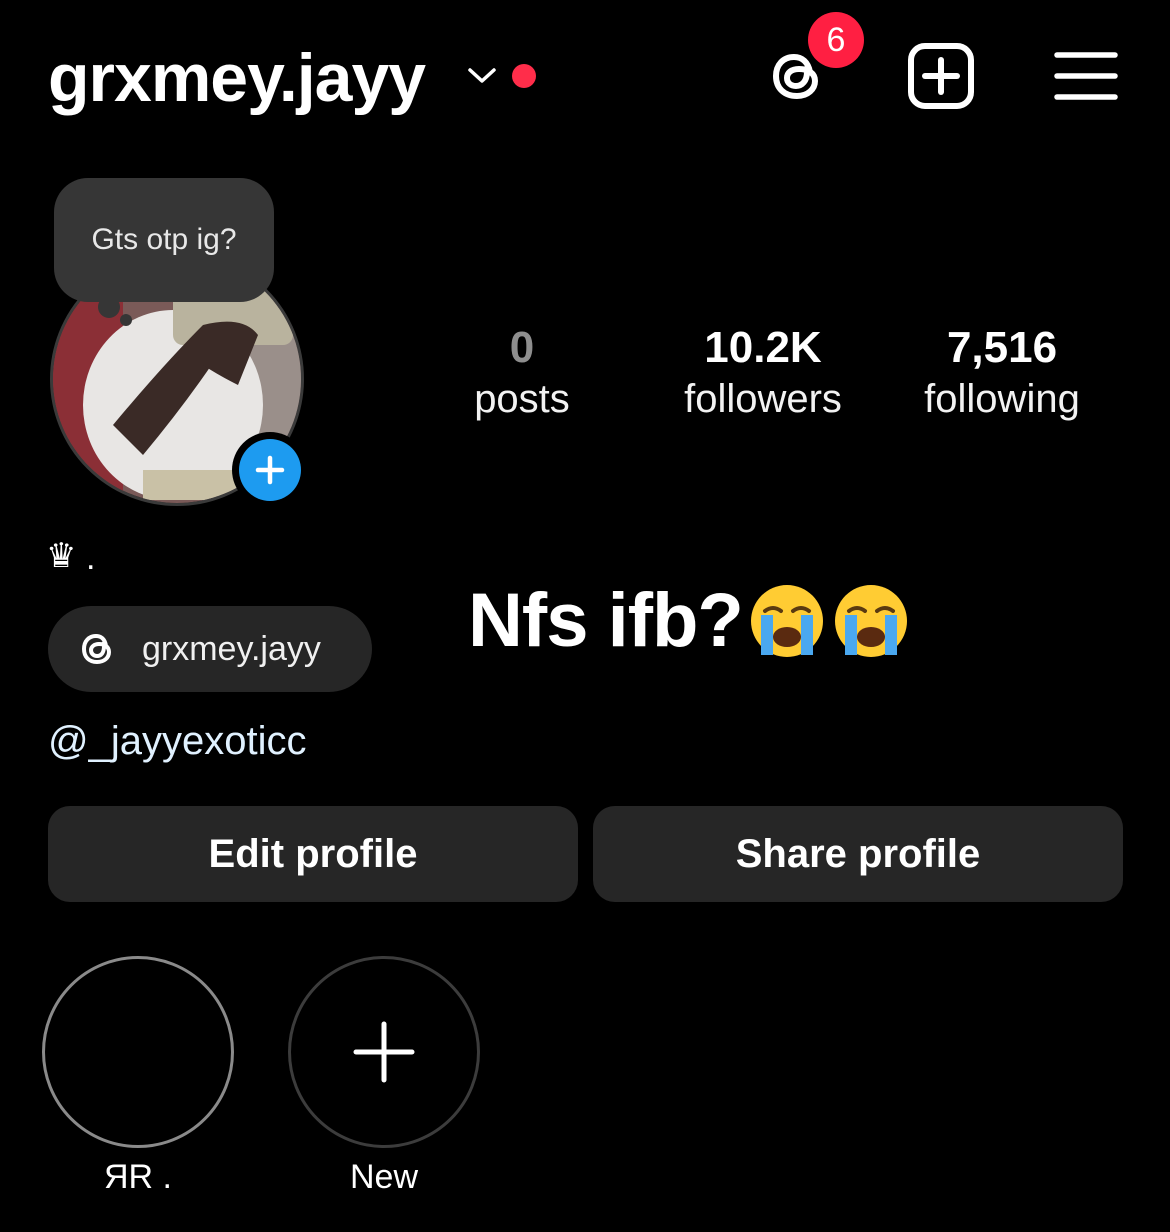 Image resolution: width=1170 pixels, height=1232 pixels. I want to click on followers-count: 10.2K, so click(763, 347).